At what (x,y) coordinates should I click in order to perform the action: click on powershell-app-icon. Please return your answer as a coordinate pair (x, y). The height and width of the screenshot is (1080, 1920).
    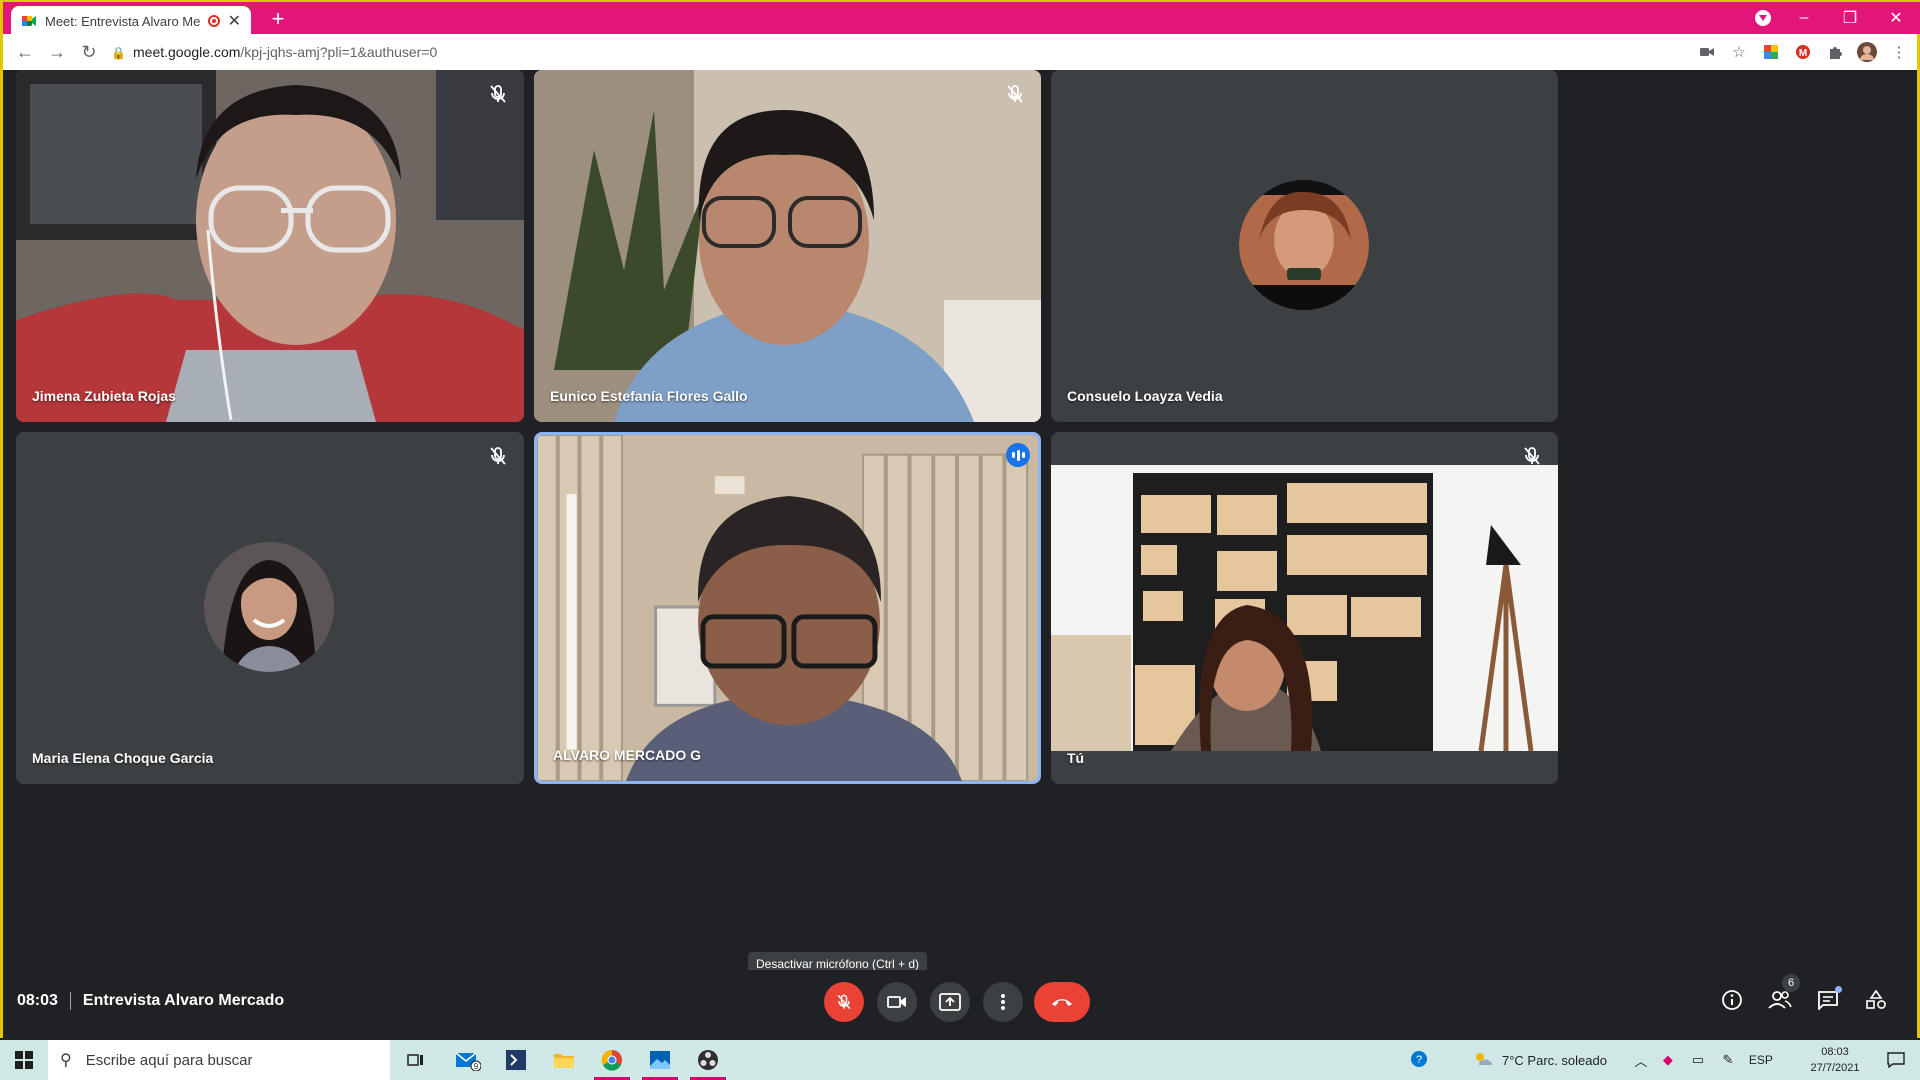
    Looking at the image, I should click on (516, 1060).